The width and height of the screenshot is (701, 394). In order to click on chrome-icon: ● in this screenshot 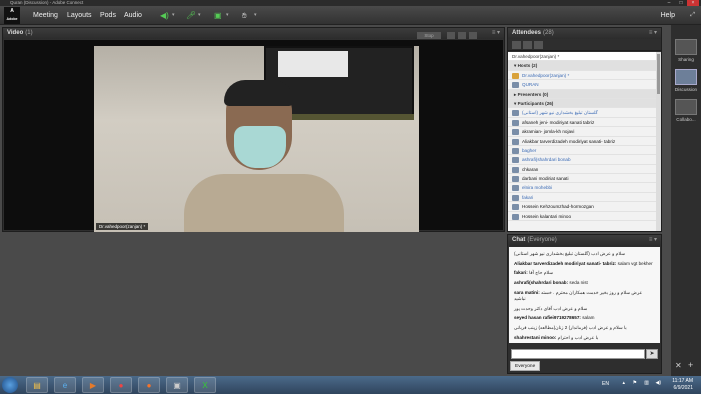, I will do `click(121, 385)`.